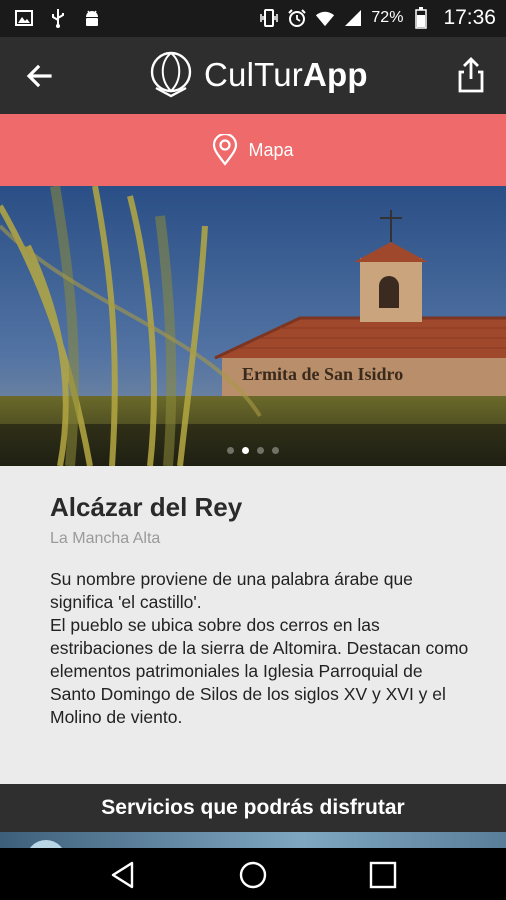 The width and height of the screenshot is (506, 900). What do you see at coordinates (271, 149) in the screenshot?
I see `map-label: Mapa` at bounding box center [271, 149].